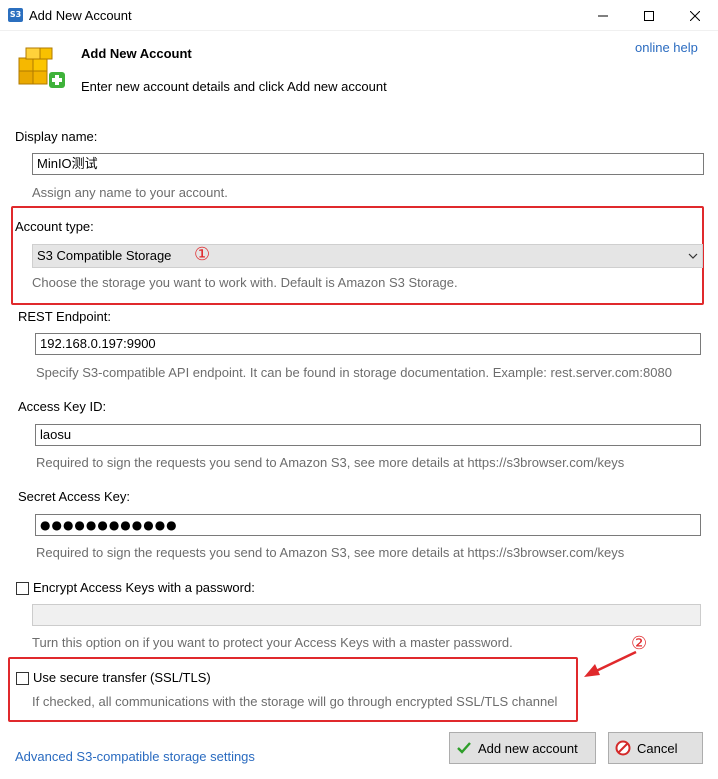 The width and height of the screenshot is (718, 779). I want to click on display-name-label: Display name:, so click(56, 136).